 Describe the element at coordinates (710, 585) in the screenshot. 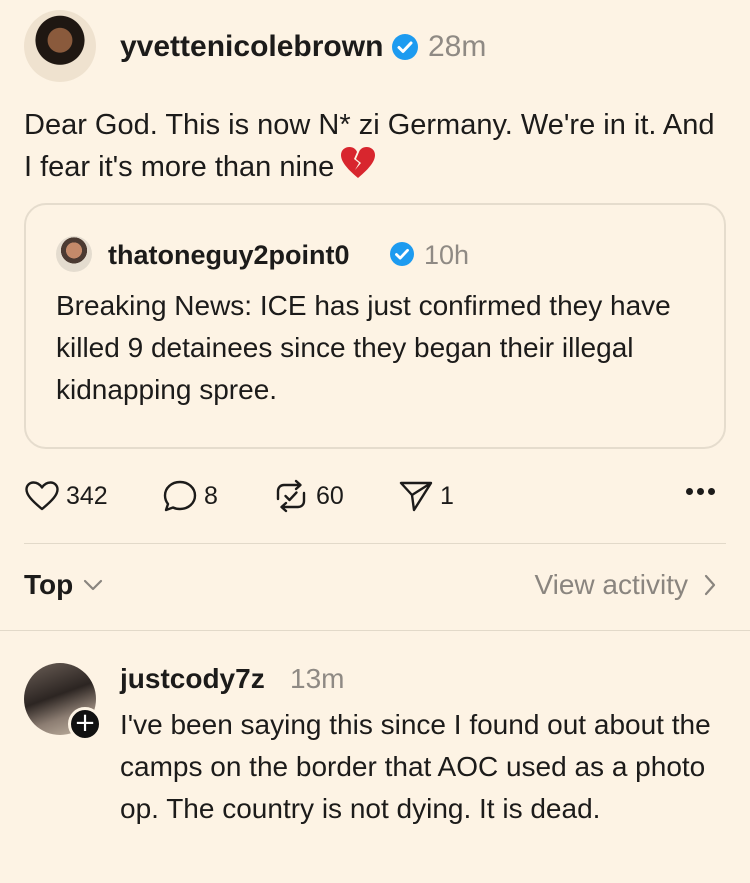

I see `chevron-right-icon` at that location.